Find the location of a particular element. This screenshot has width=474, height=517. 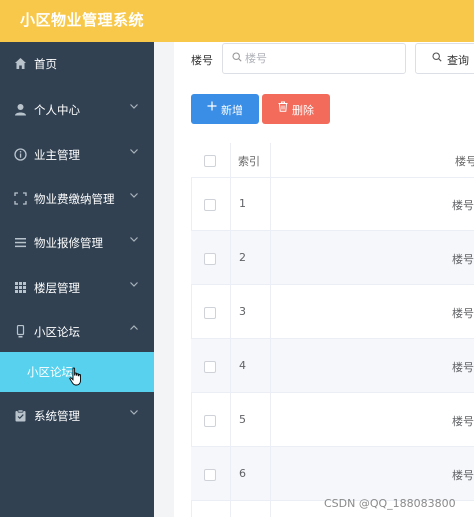

sidebar-item-label: 系统管理 is located at coordinates (57, 416).